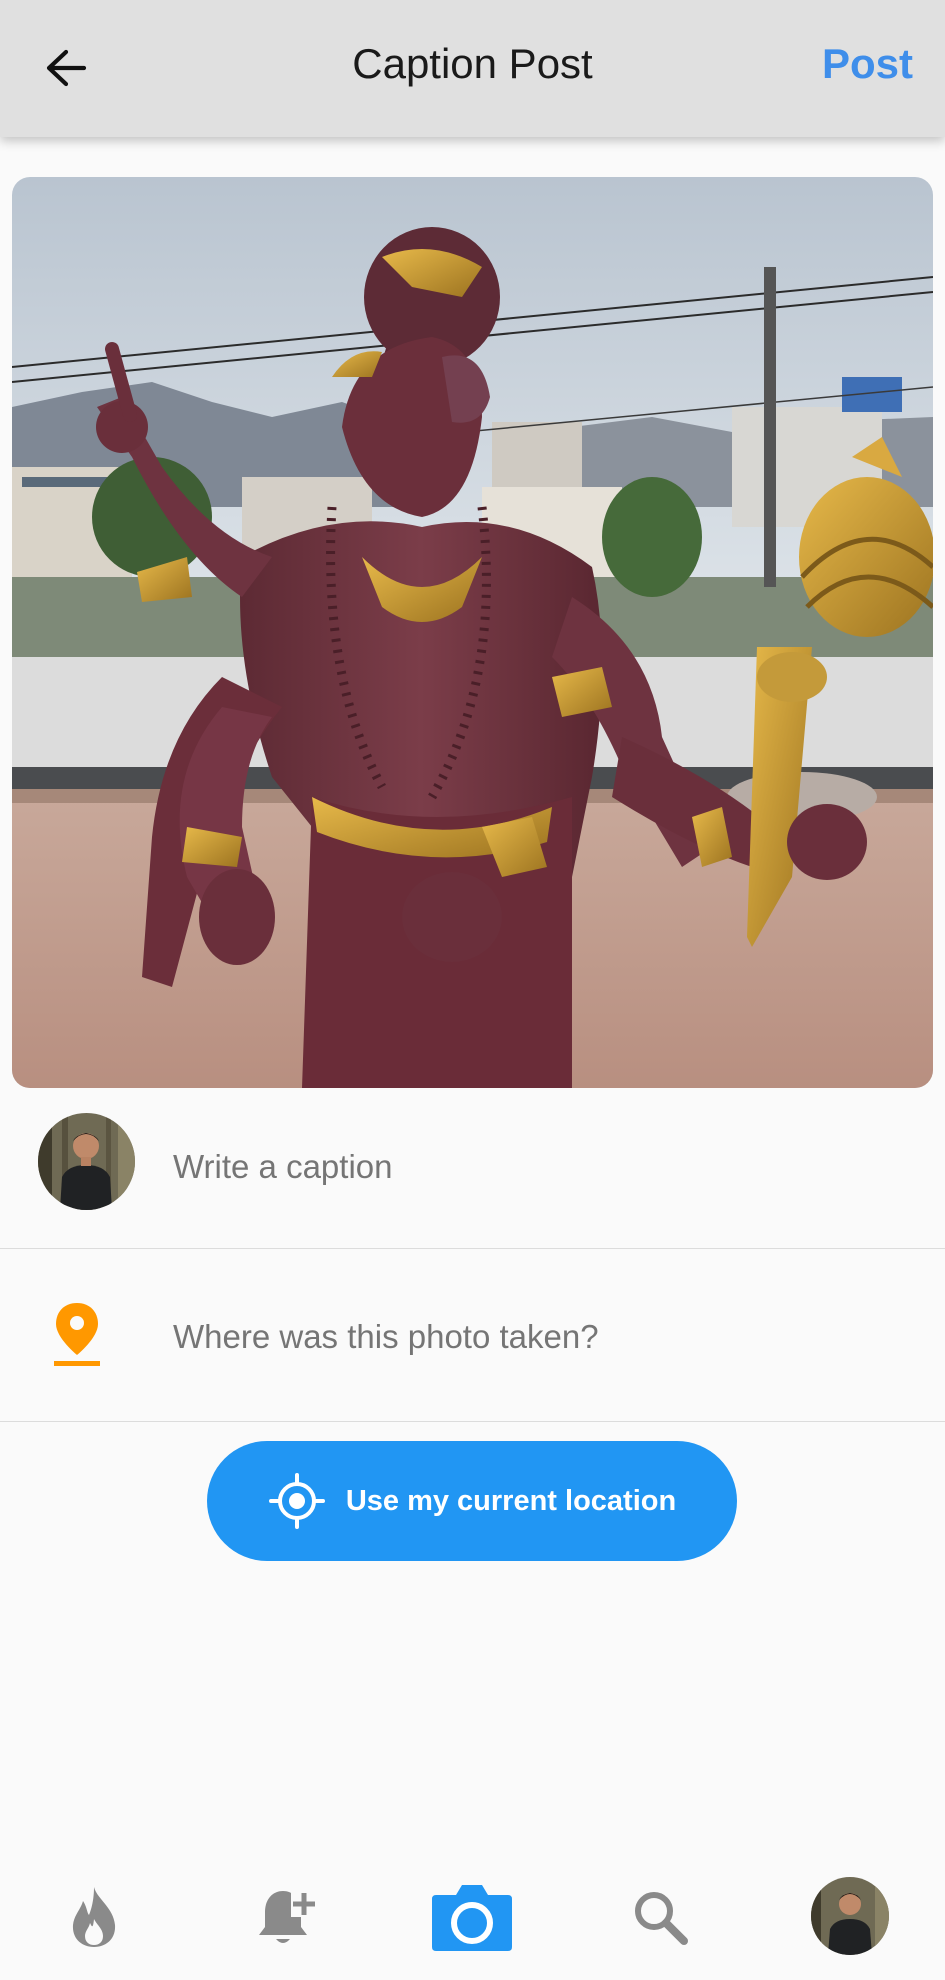 The image size is (945, 1980). Describe the element at coordinates (86, 1161) in the screenshot. I see `avatar` at that location.